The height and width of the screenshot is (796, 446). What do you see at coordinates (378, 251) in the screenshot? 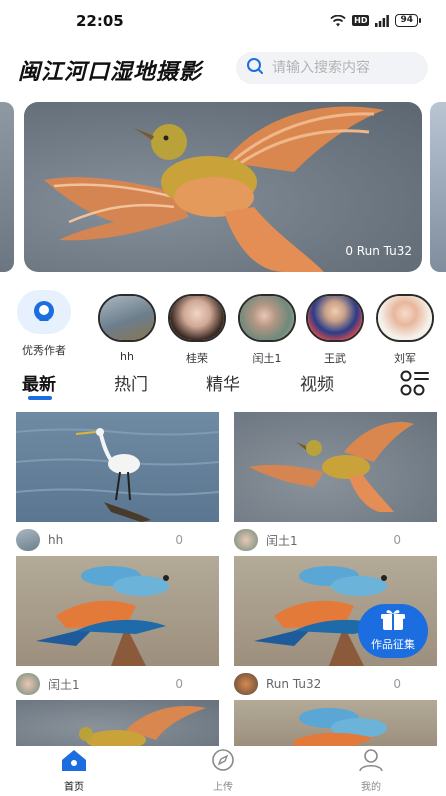
I see `banner-caption: 0 Run Tu32` at bounding box center [378, 251].